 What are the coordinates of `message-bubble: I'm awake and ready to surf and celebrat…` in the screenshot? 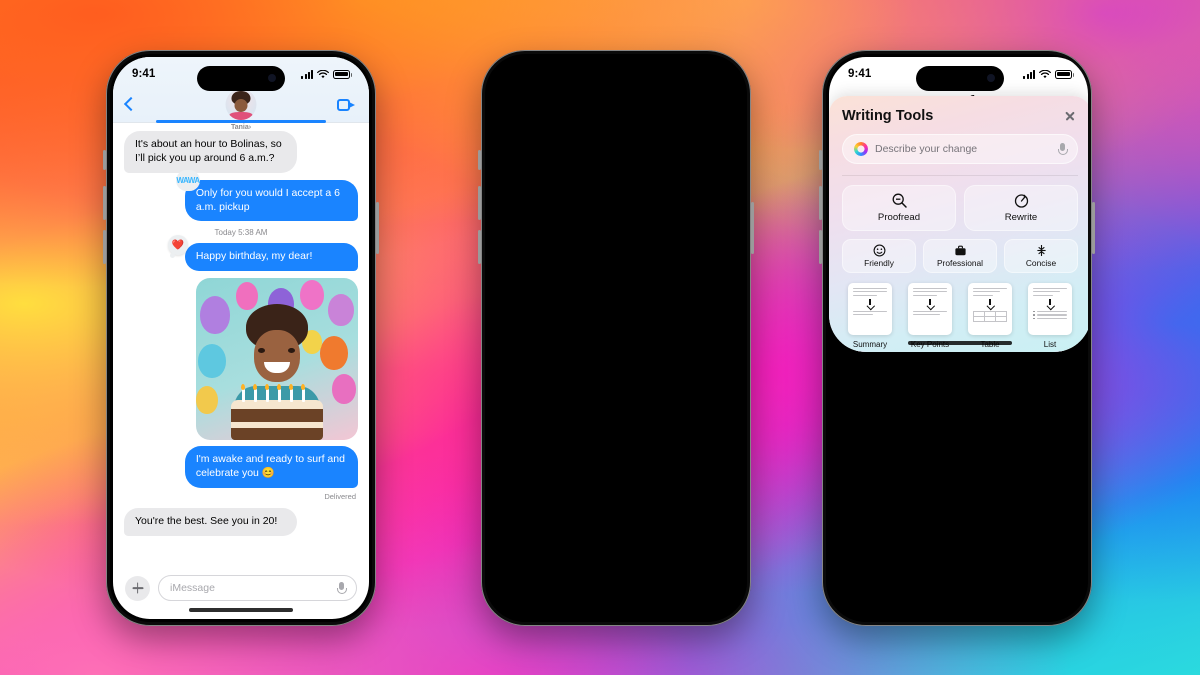 It's located at (271, 467).